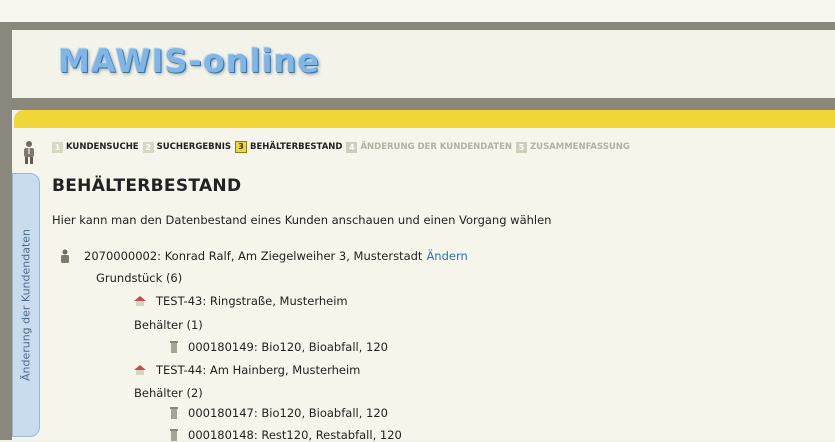 The width and height of the screenshot is (835, 442). What do you see at coordinates (102, 147) in the screenshot?
I see `step-label: KUNDENSUCHE` at bounding box center [102, 147].